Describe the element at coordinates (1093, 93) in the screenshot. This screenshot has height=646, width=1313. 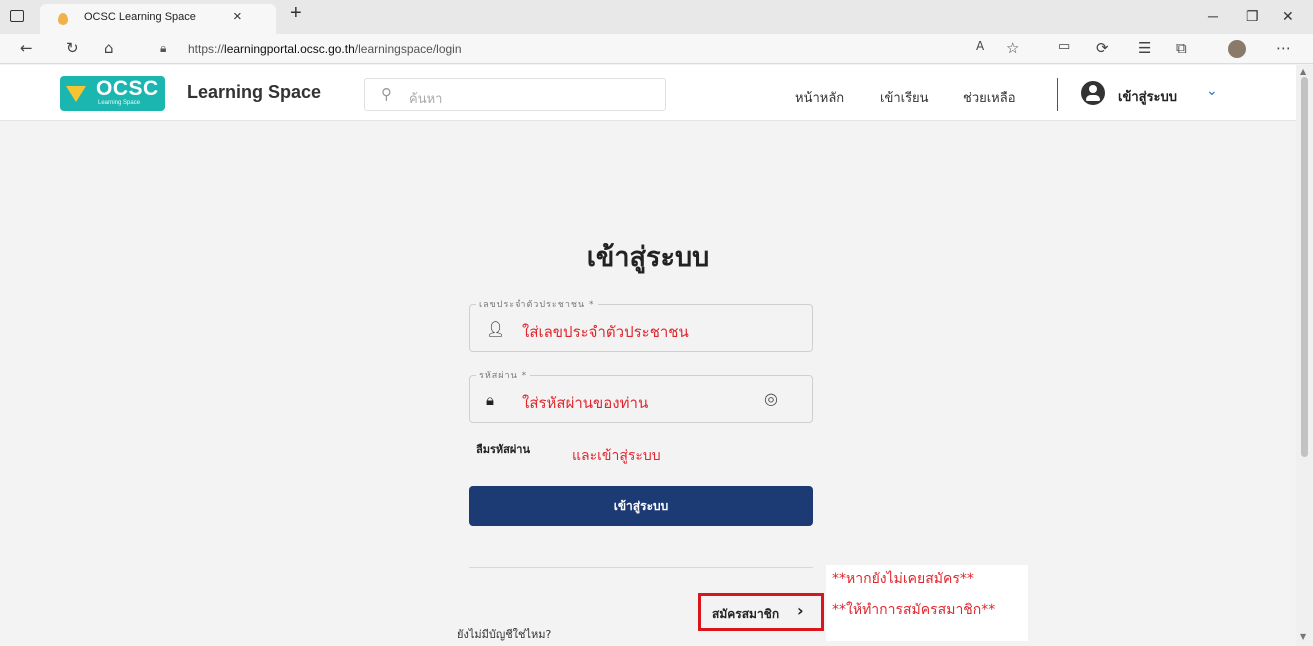
I see `user-icon` at that location.